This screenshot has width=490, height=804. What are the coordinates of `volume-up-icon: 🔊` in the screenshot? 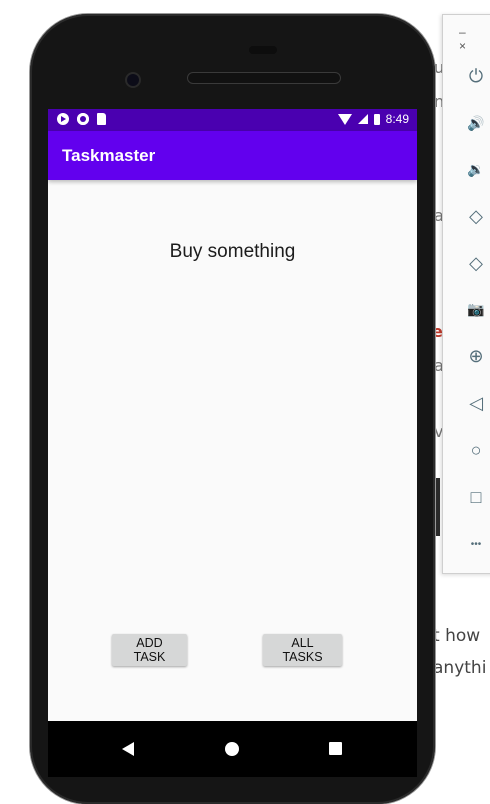 It's located at (476, 123).